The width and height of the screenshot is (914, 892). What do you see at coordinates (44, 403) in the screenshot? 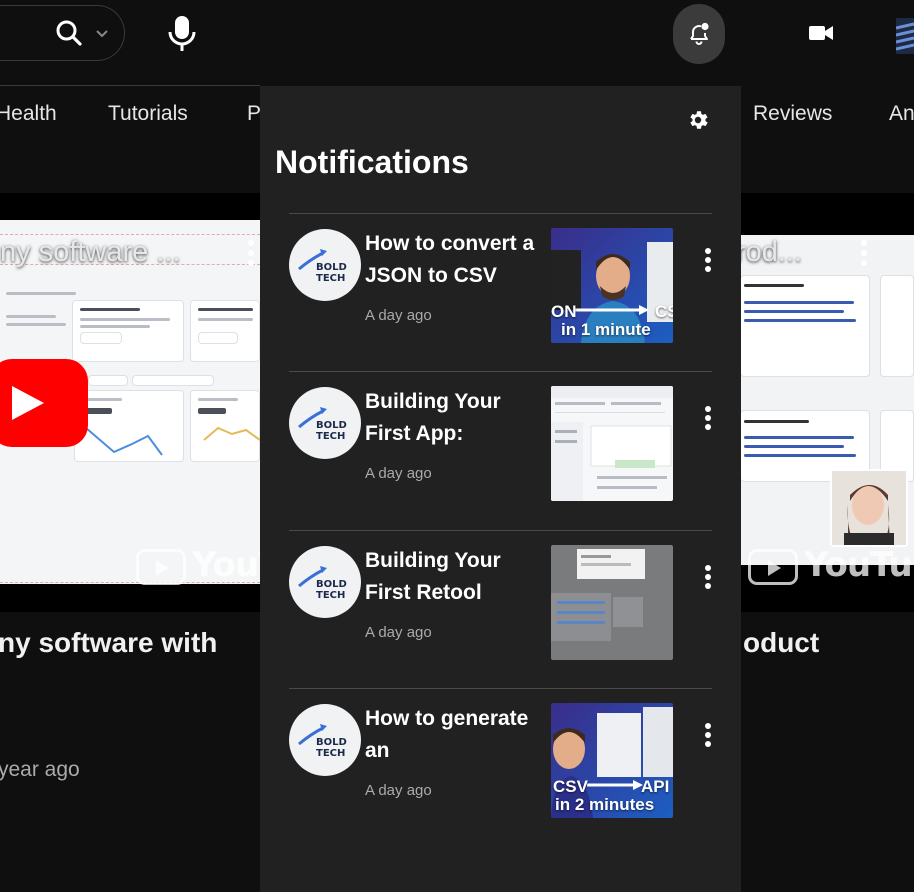
I see `youtube-play-button` at bounding box center [44, 403].